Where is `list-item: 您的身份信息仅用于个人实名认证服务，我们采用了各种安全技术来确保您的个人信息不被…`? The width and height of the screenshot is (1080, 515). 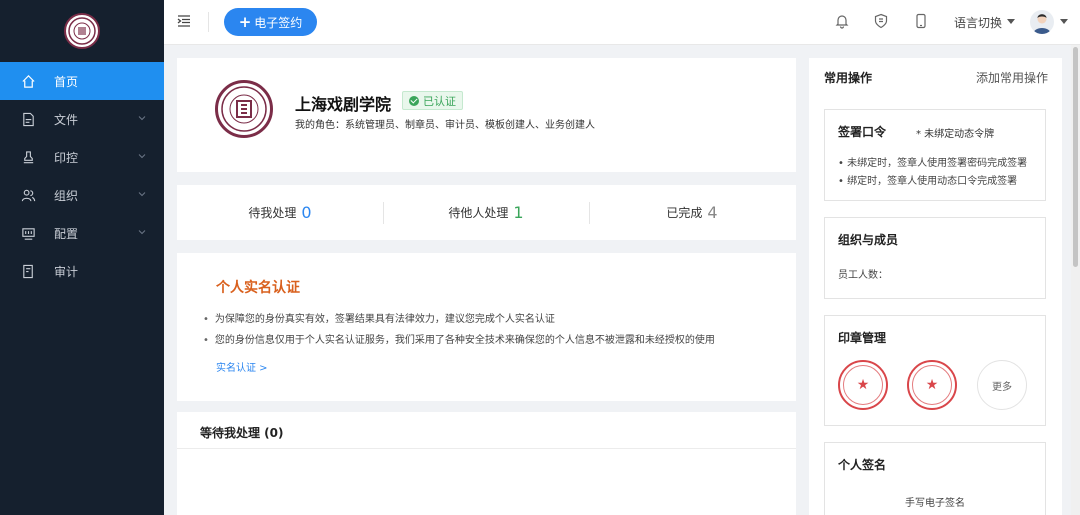
list-item: 您的身份信息仅用于个人实名认证服务，我们采用了各种安全技术来确保您的个人信息不被… is located at coordinates (459, 338).